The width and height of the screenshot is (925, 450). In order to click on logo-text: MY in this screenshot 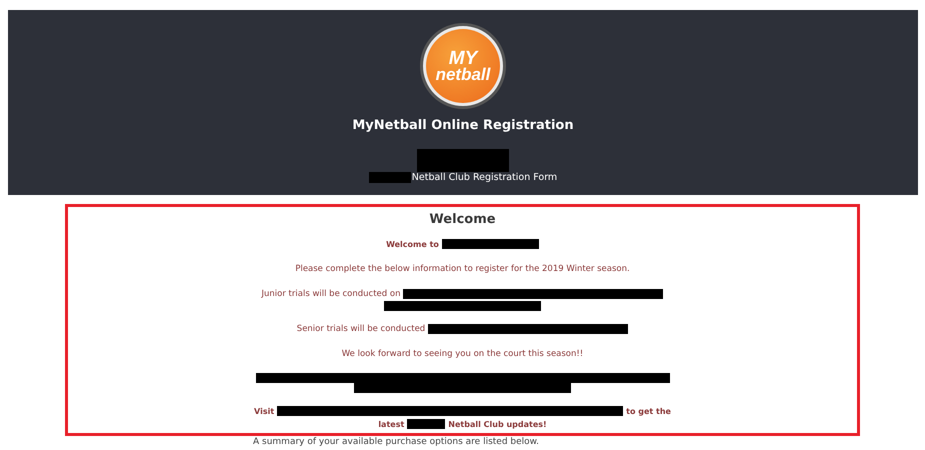, I will do `click(463, 58)`.